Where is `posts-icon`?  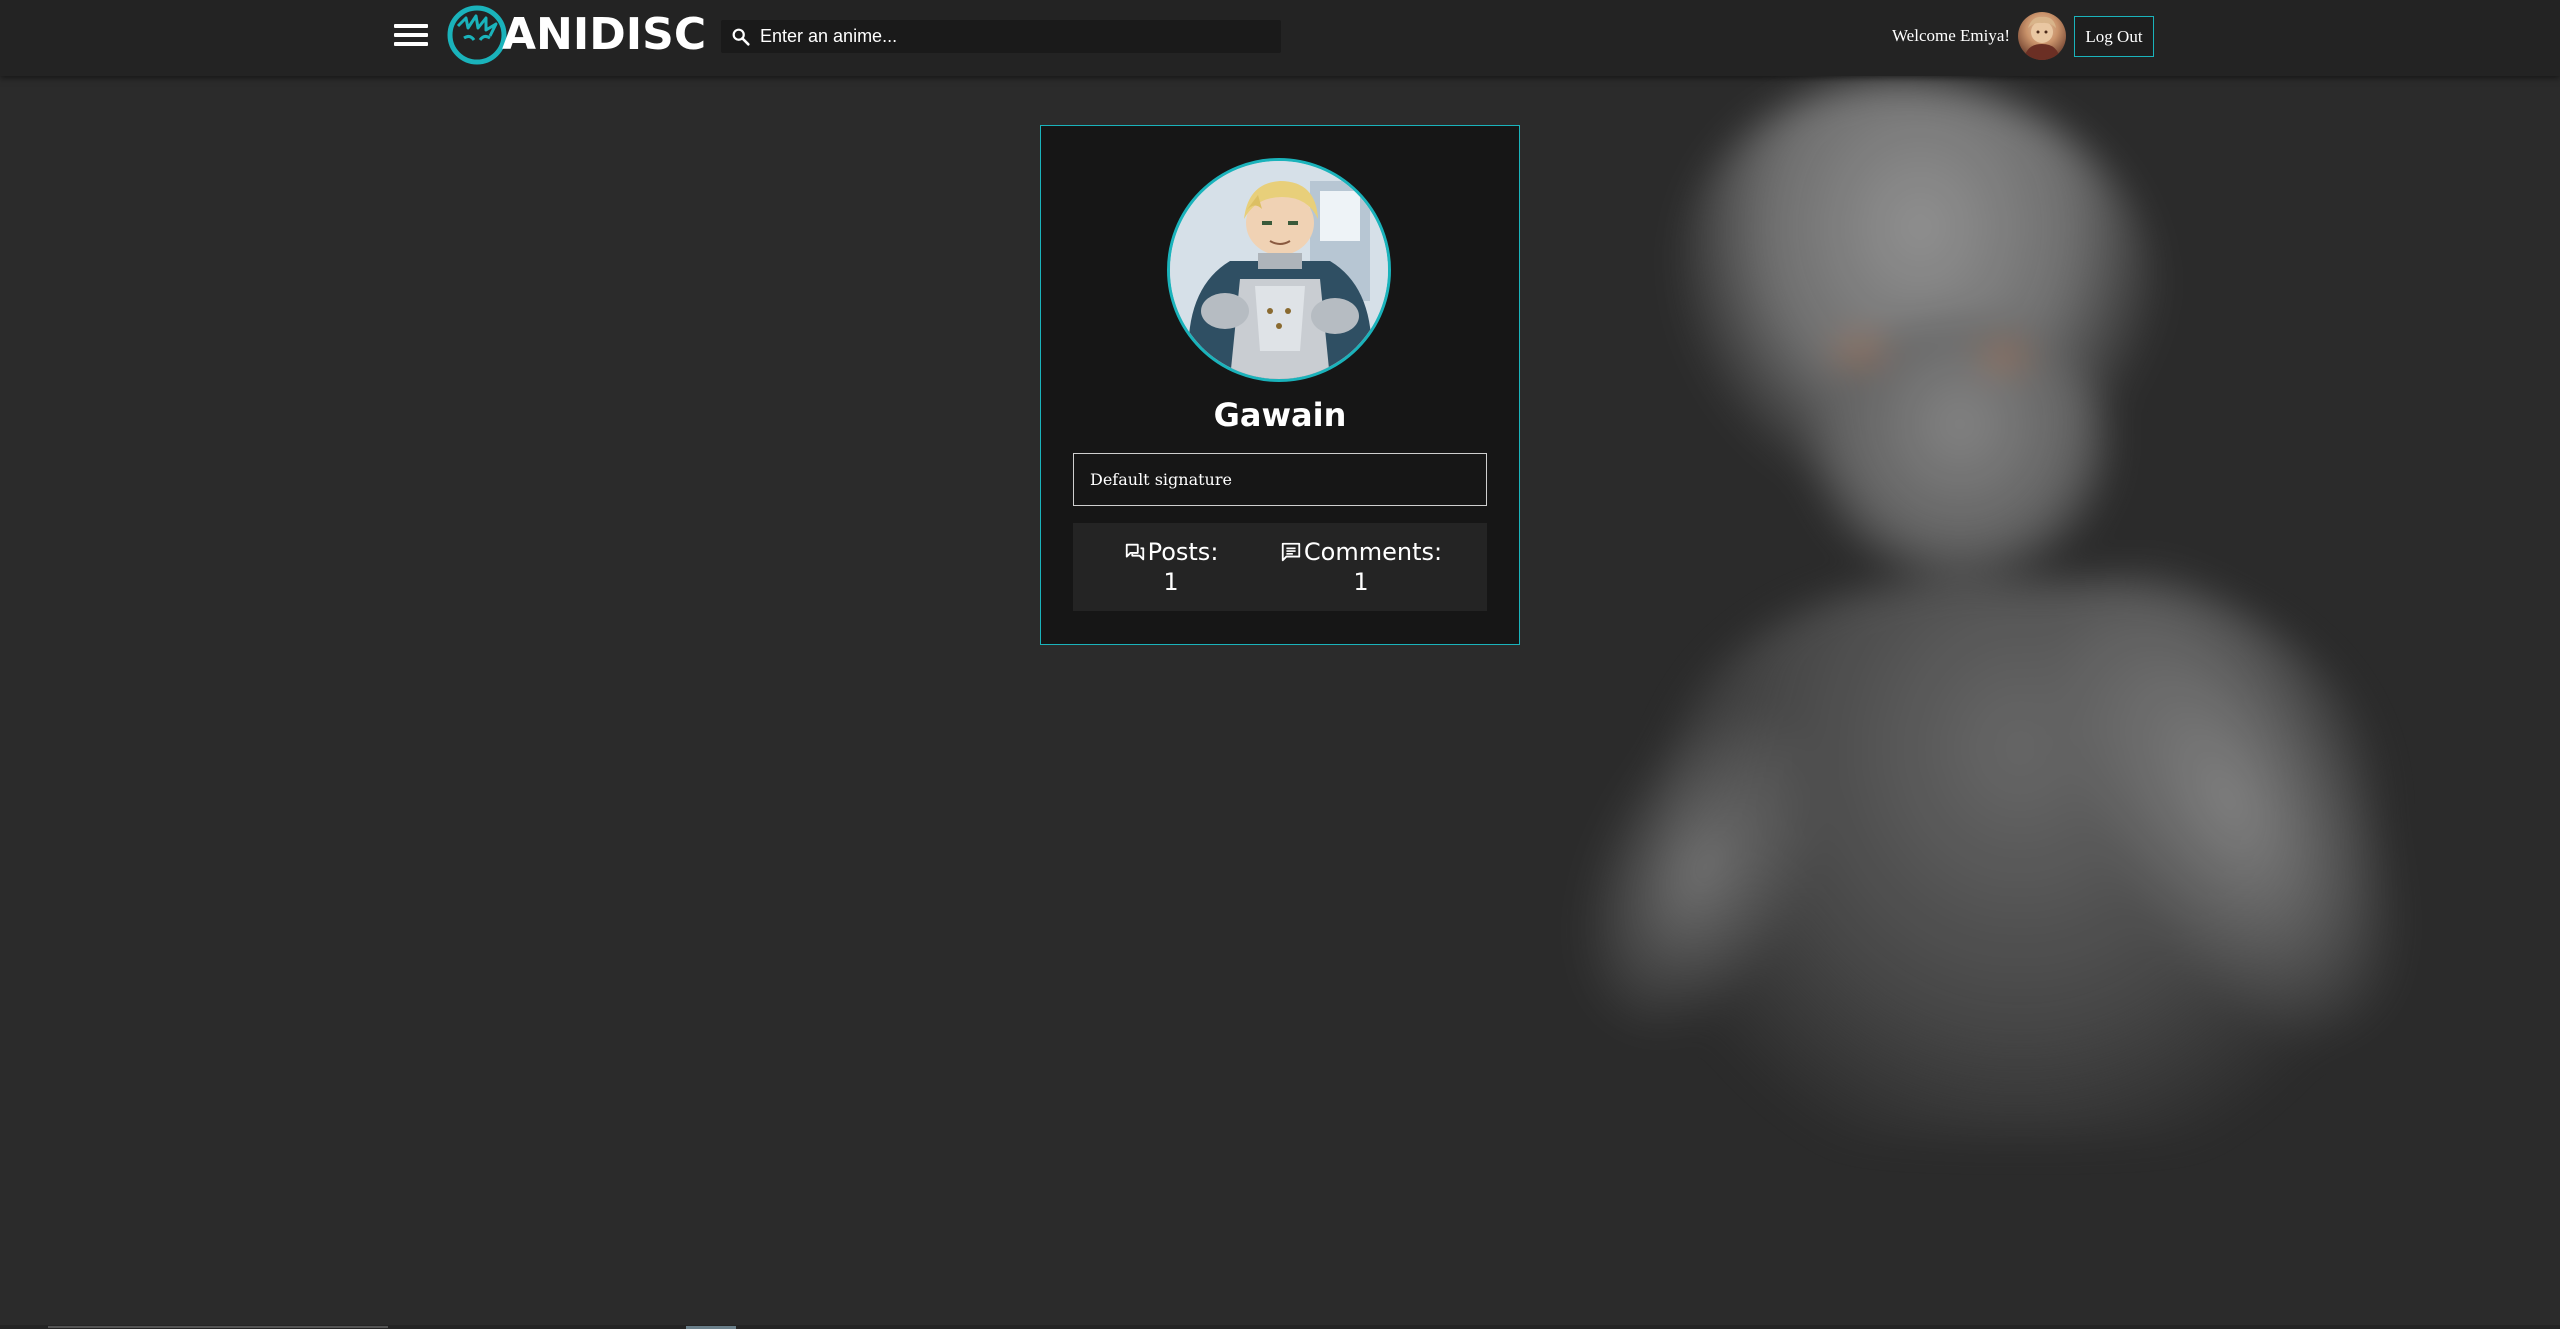 posts-icon is located at coordinates (1134, 552).